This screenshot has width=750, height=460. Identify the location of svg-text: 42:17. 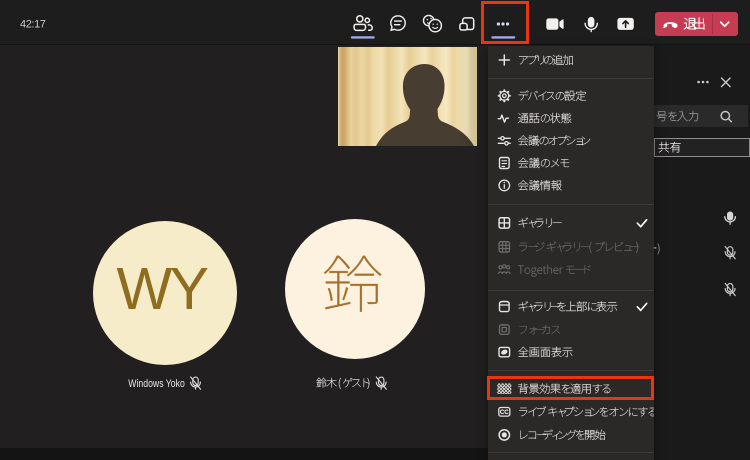
(33, 24).